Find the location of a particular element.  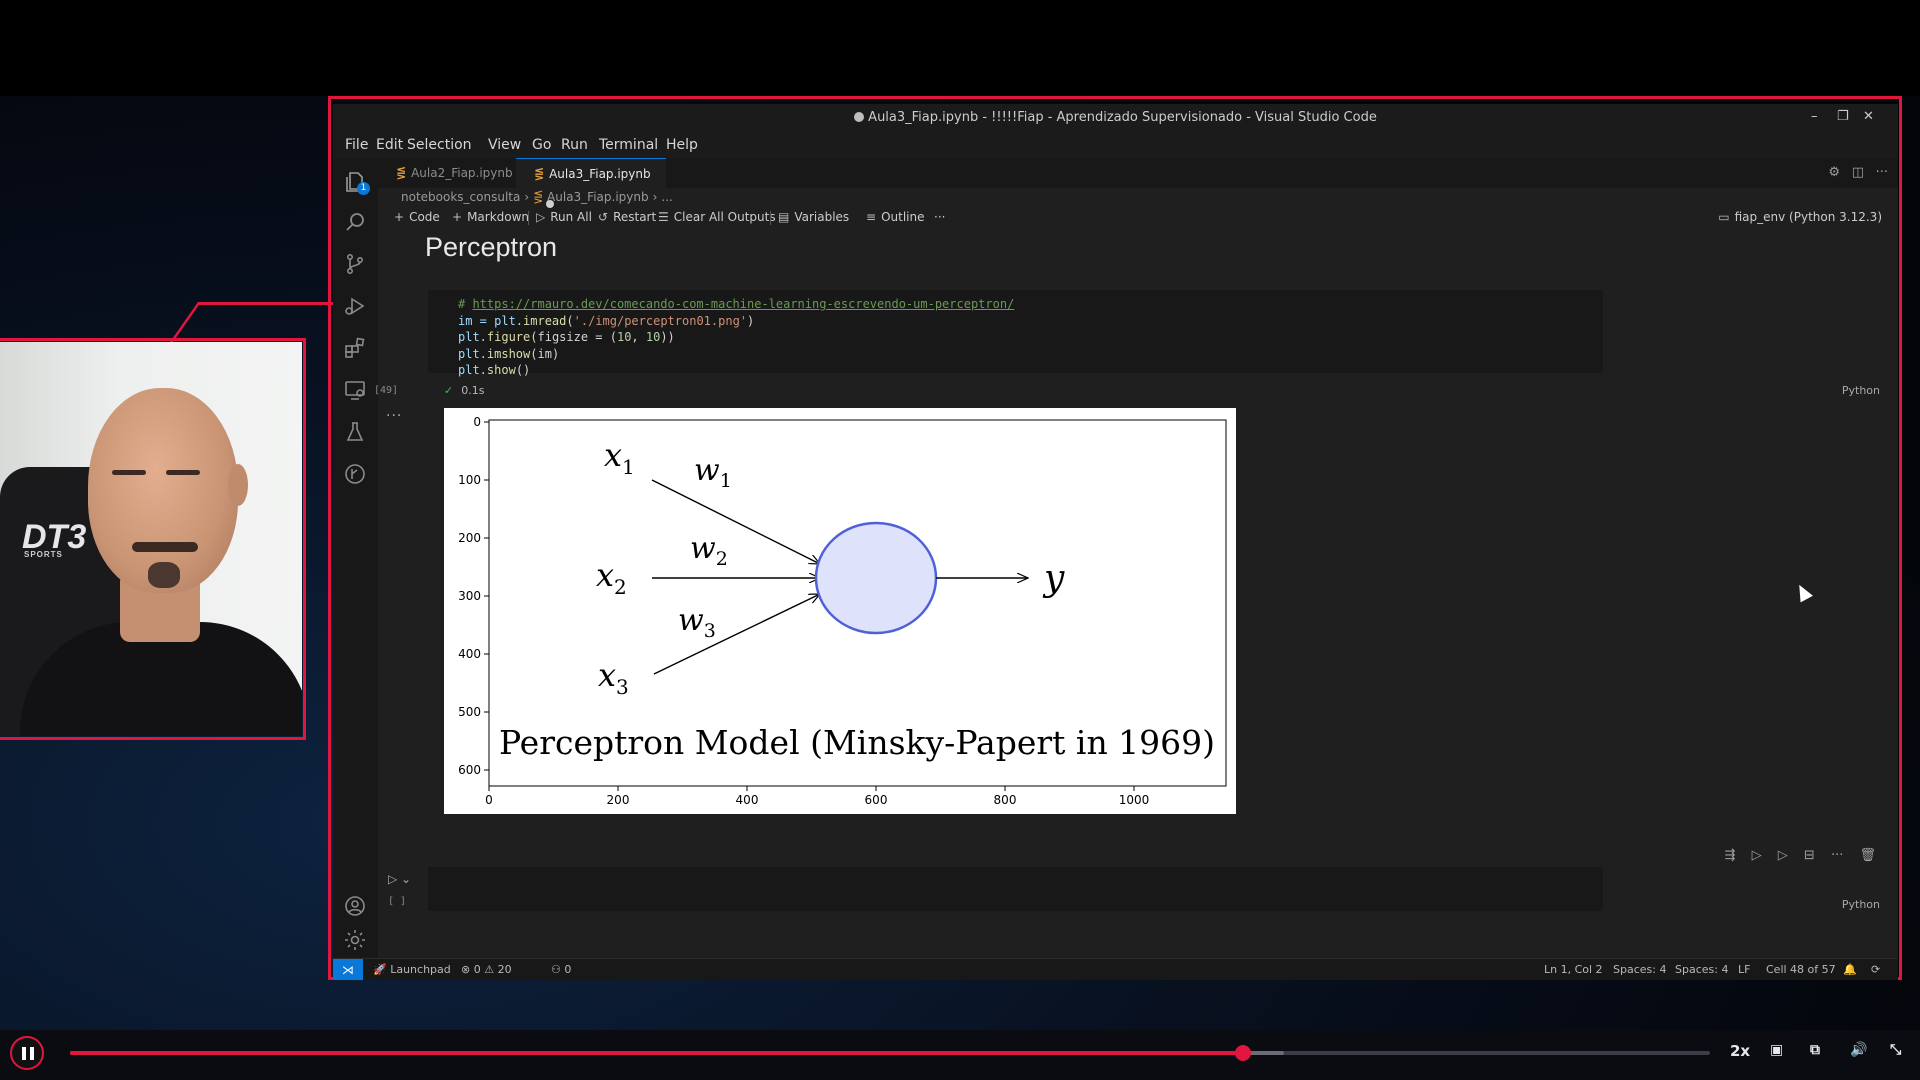

source-control-icon is located at coordinates (355, 265).